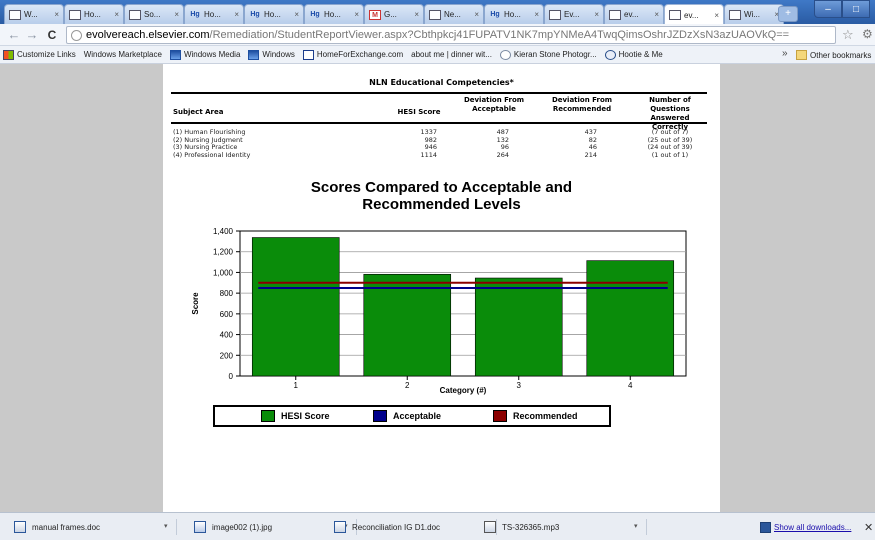 Image resolution: width=875 pixels, height=540 pixels. What do you see at coordinates (670, 113) in the screenshot?
I see `header-num-correct: Number of Questions Answered Correctly` at bounding box center [670, 113].